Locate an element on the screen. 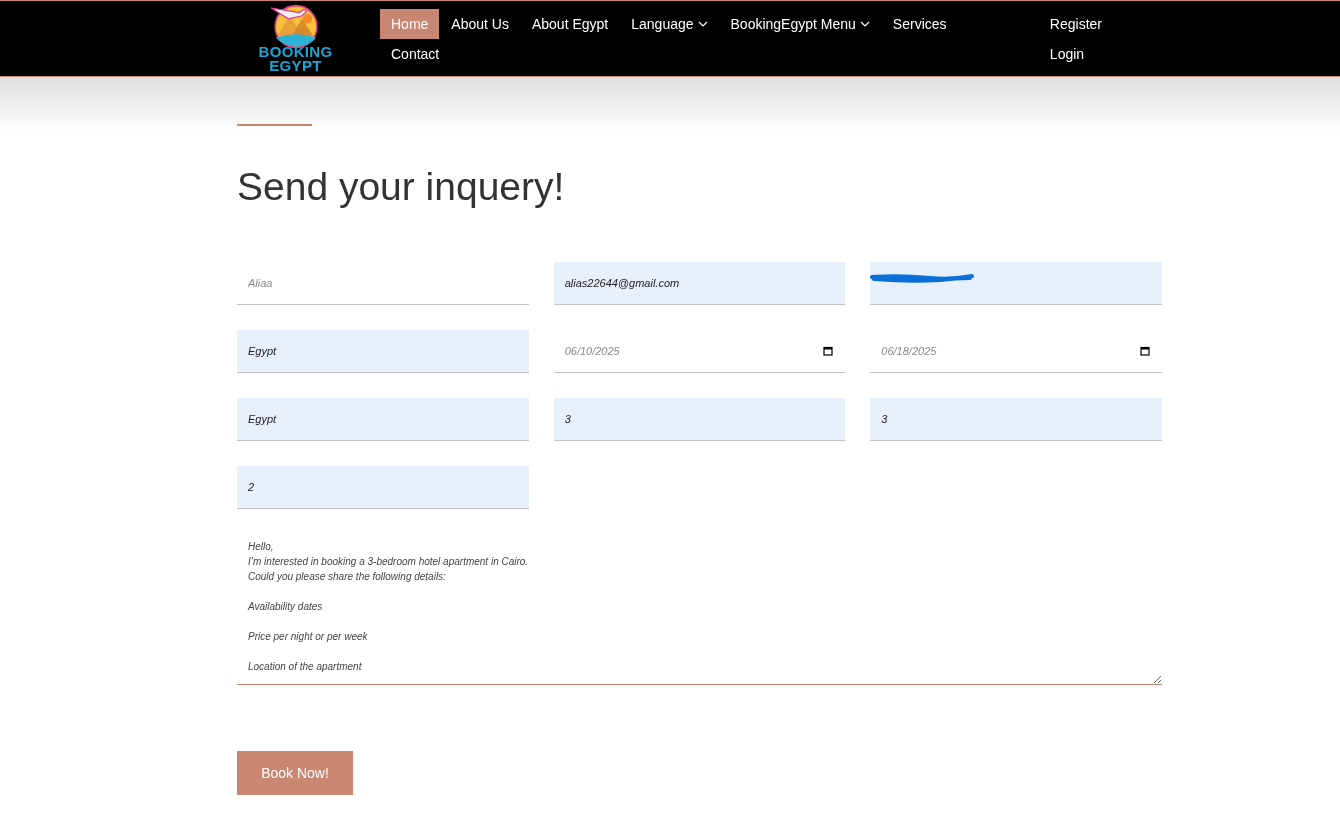 This screenshot has width=1340, height=834. nav-link: Services is located at coordinates (919, 24).